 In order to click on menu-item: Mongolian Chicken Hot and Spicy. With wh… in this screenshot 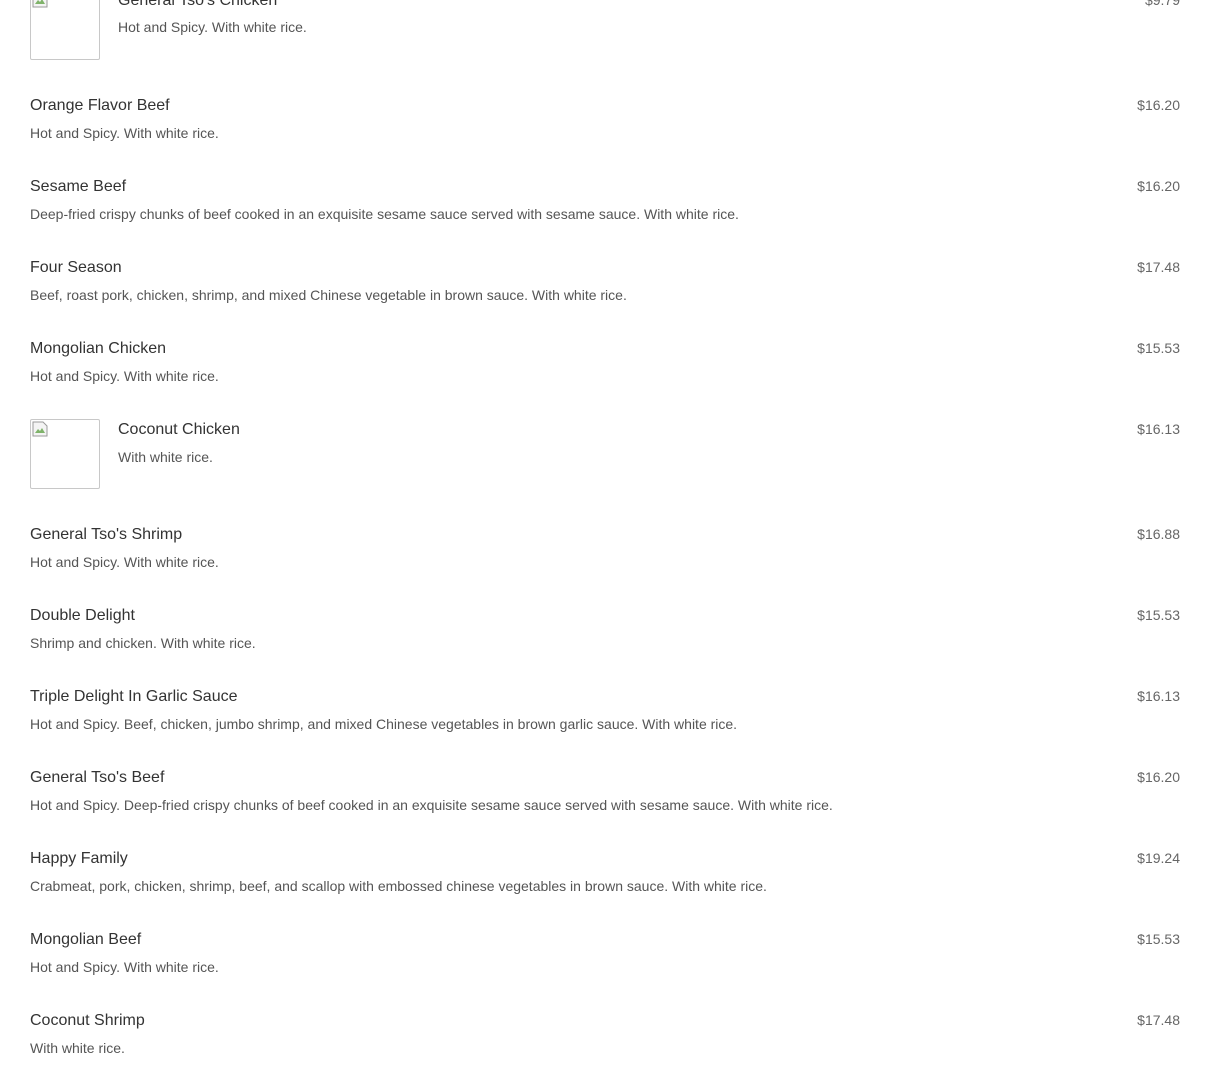, I will do `click(605, 363)`.